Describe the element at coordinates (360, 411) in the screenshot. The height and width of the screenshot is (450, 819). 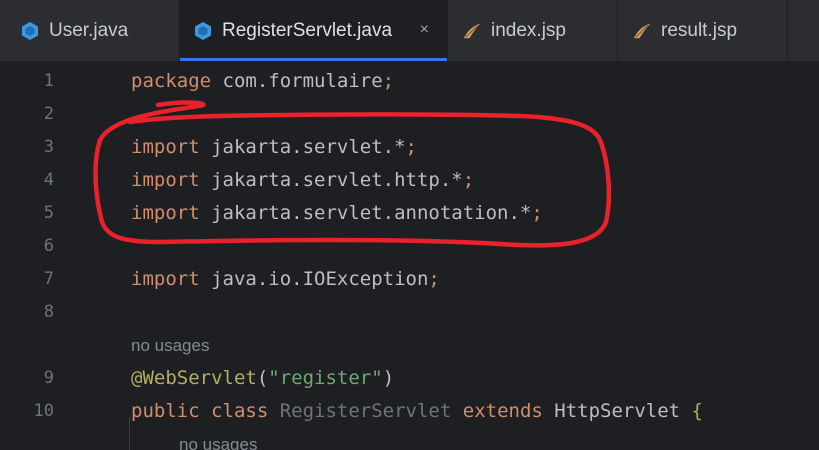
I see `class-name: RegisterServlet` at that location.